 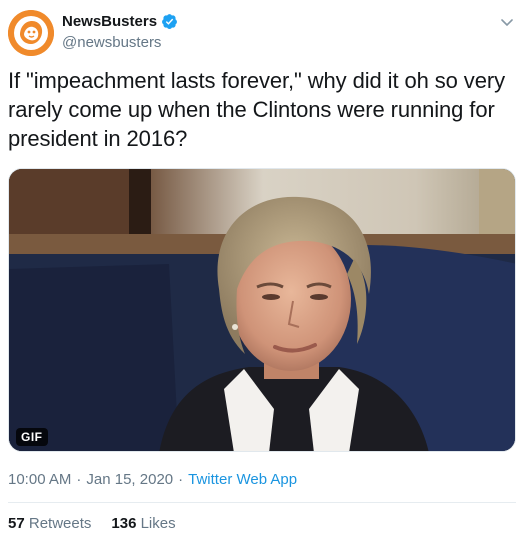 What do you see at coordinates (32, 437) in the screenshot?
I see `gif-badge: GIF` at bounding box center [32, 437].